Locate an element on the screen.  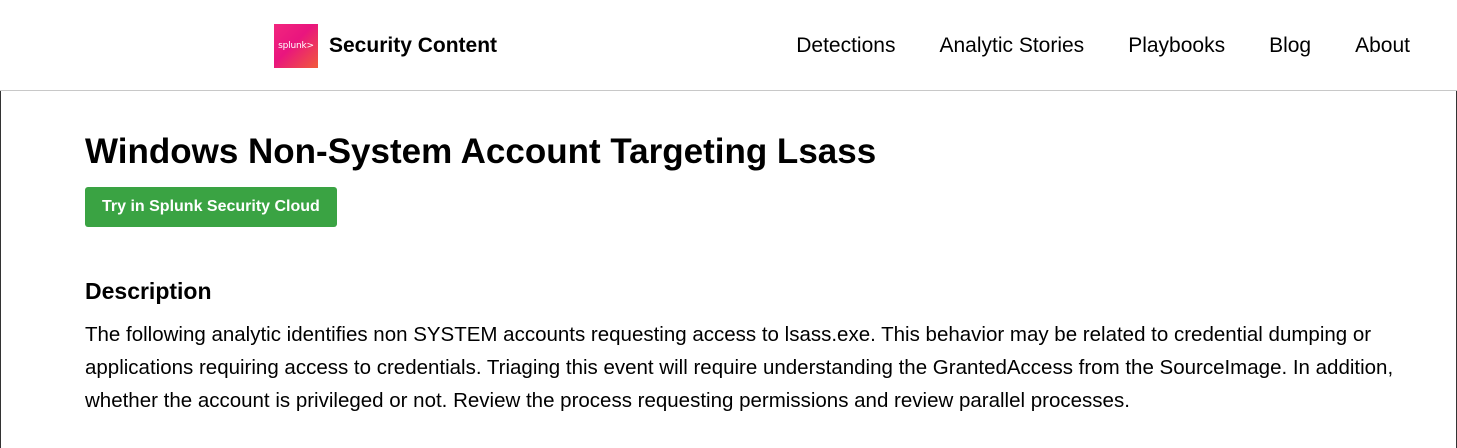
nav-analytic-stories: Analytic Stories is located at coordinates (1011, 46).